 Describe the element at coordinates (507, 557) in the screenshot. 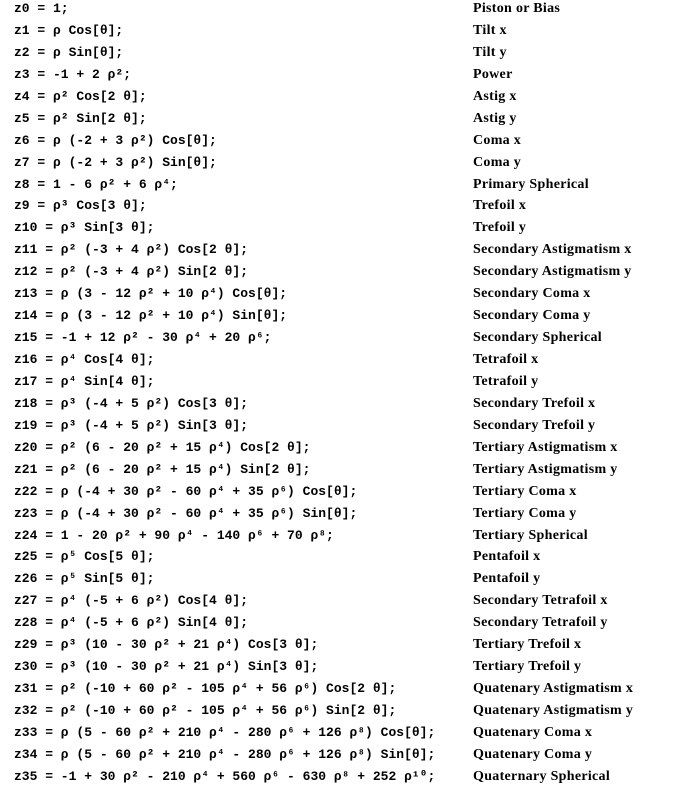

I see `aberration-name: Pentafoil x` at that location.